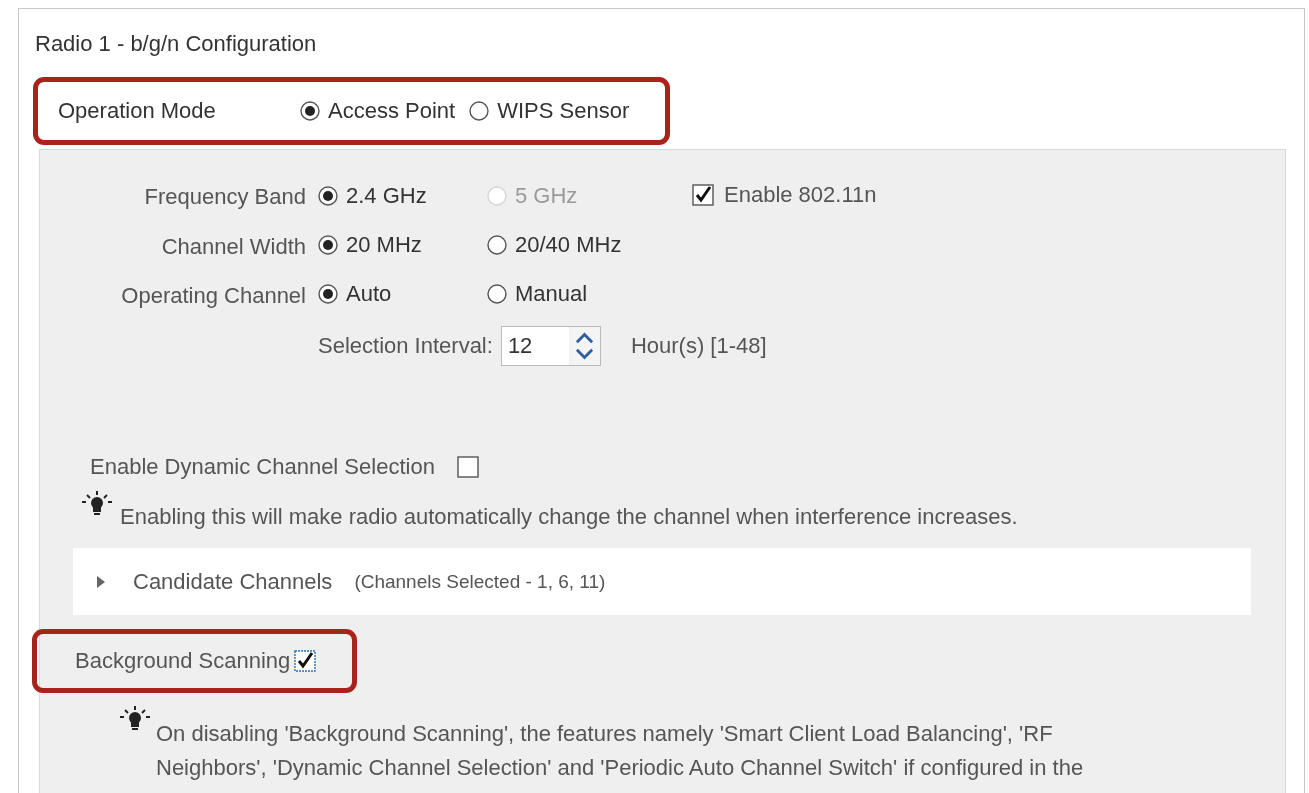 The image size is (1309, 793). I want to click on checkbox-label: Enable 802.11n, so click(800, 195).